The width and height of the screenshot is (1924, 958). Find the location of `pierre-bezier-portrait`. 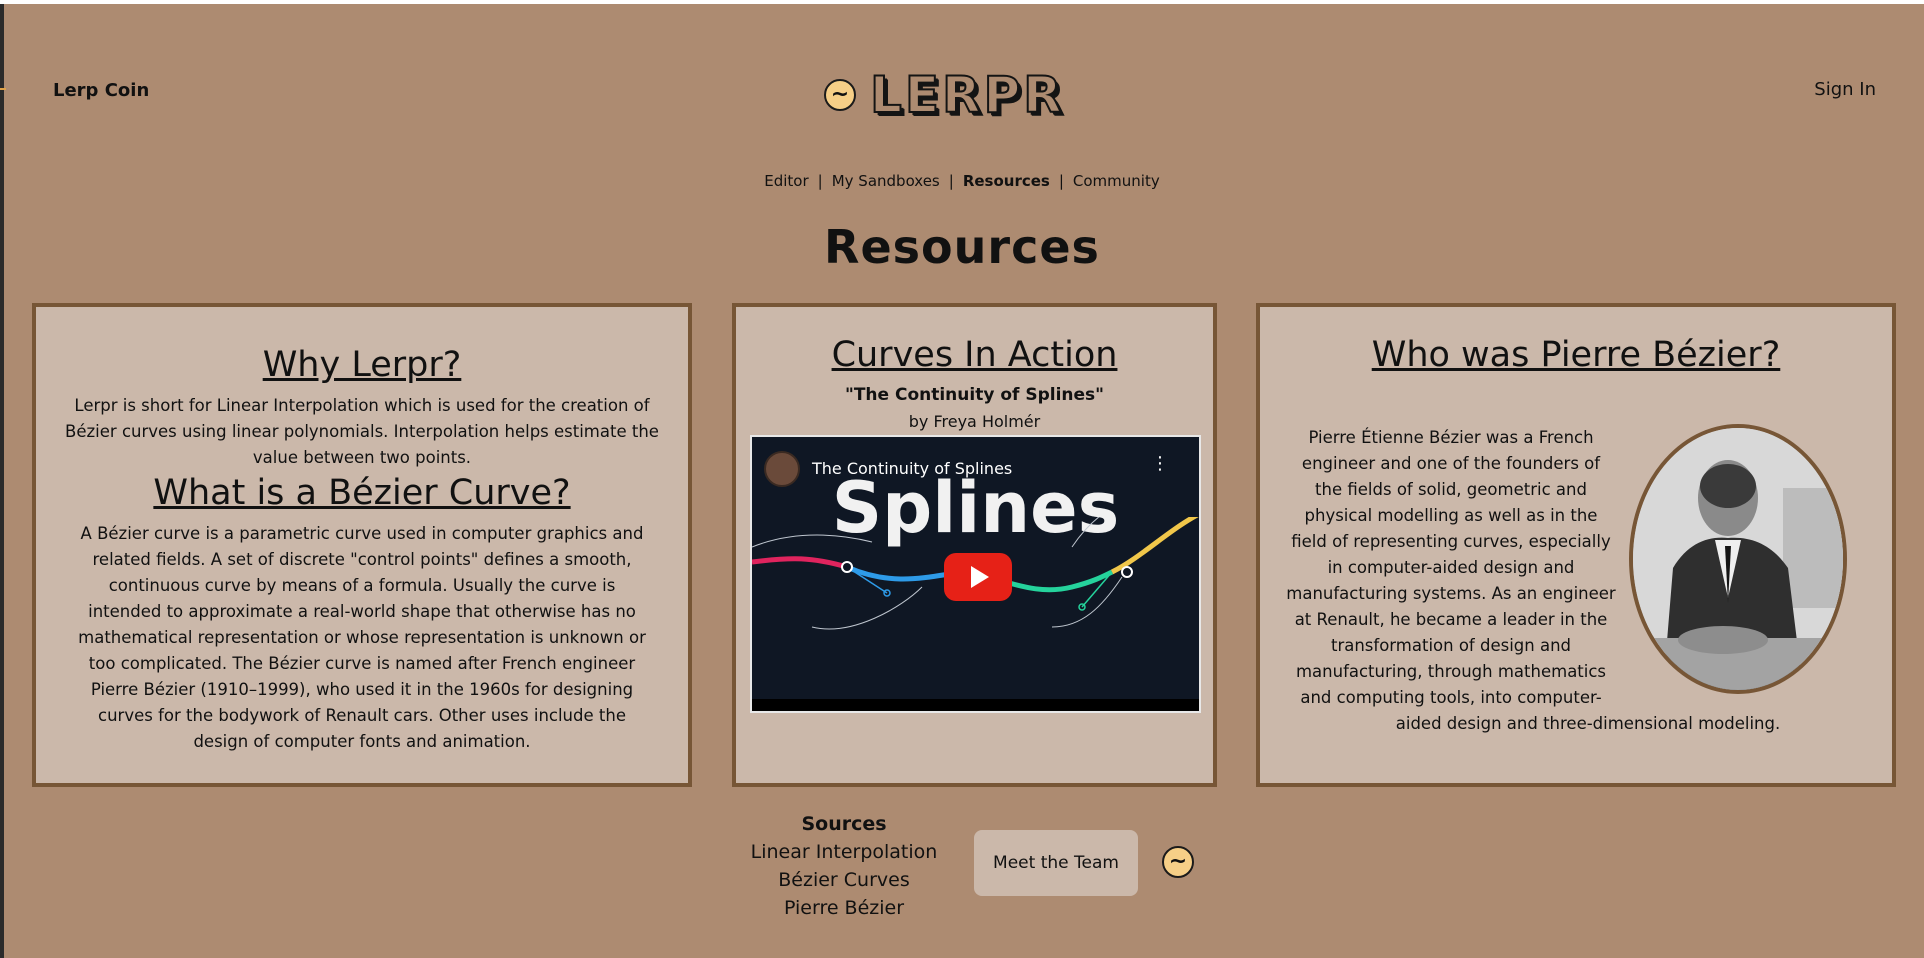

pierre-bezier-portrait is located at coordinates (1738, 559).